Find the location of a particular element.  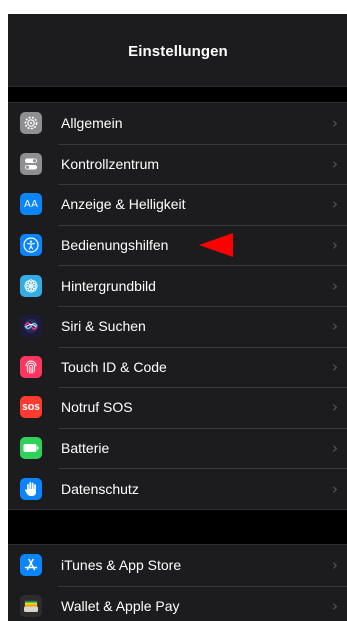

settings-item-label: Batterie is located at coordinates (85, 448).